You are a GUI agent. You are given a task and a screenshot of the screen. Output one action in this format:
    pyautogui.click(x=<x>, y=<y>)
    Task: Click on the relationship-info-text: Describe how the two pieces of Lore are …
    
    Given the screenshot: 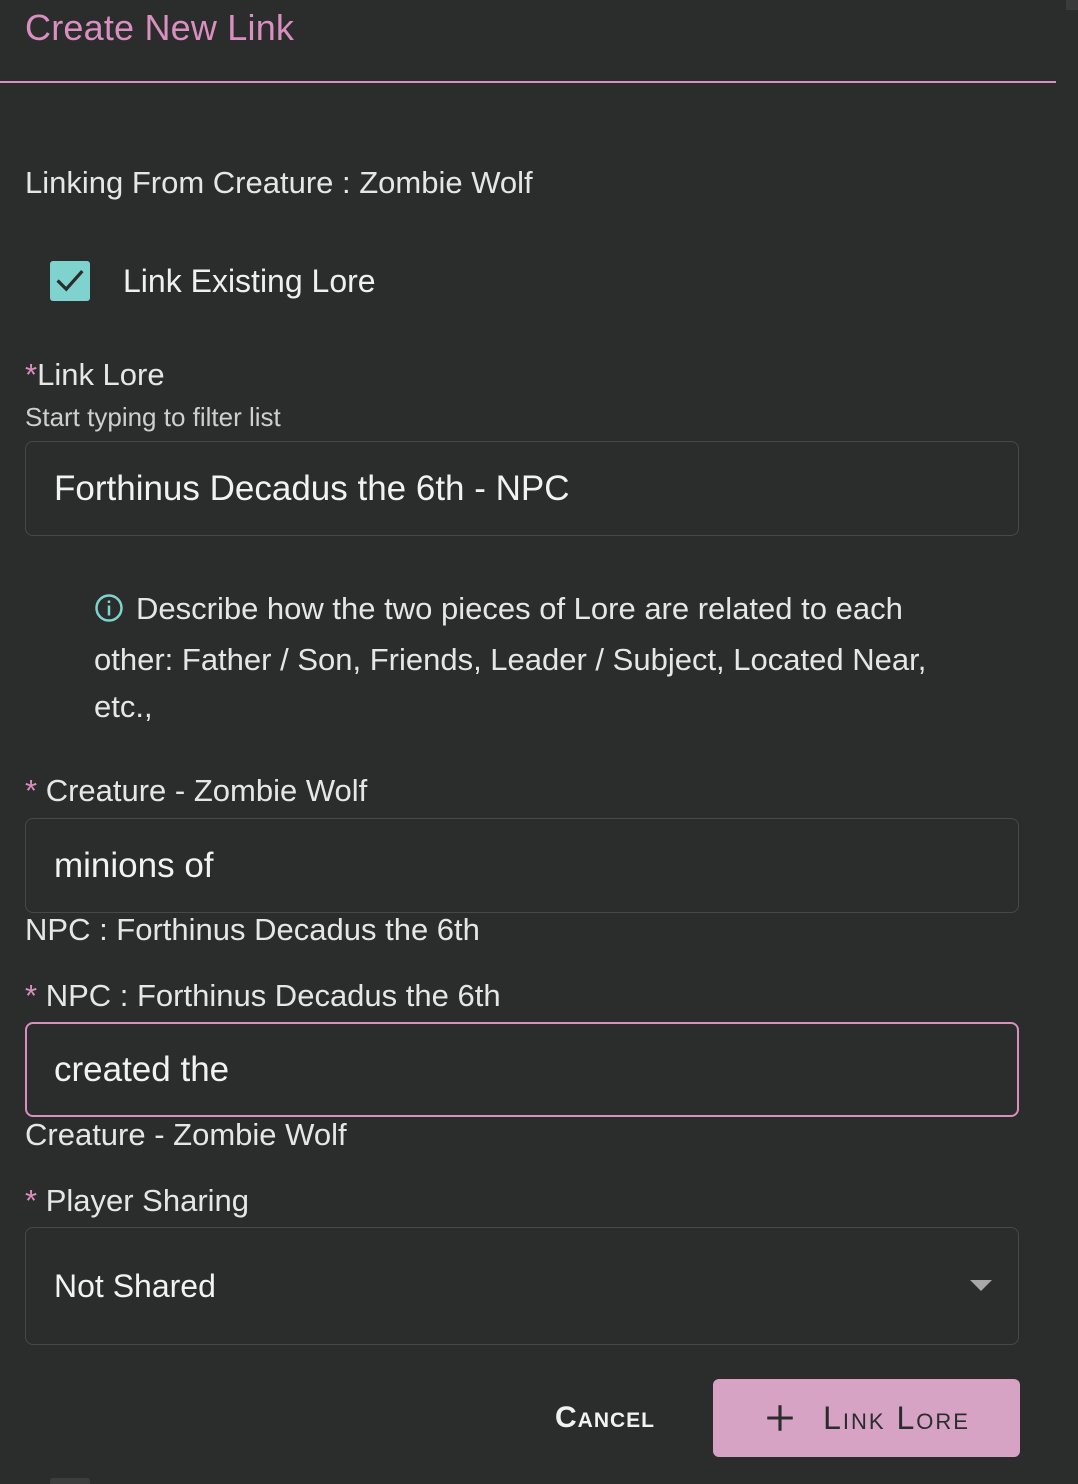 What is the action you would take?
    pyautogui.click(x=510, y=657)
    